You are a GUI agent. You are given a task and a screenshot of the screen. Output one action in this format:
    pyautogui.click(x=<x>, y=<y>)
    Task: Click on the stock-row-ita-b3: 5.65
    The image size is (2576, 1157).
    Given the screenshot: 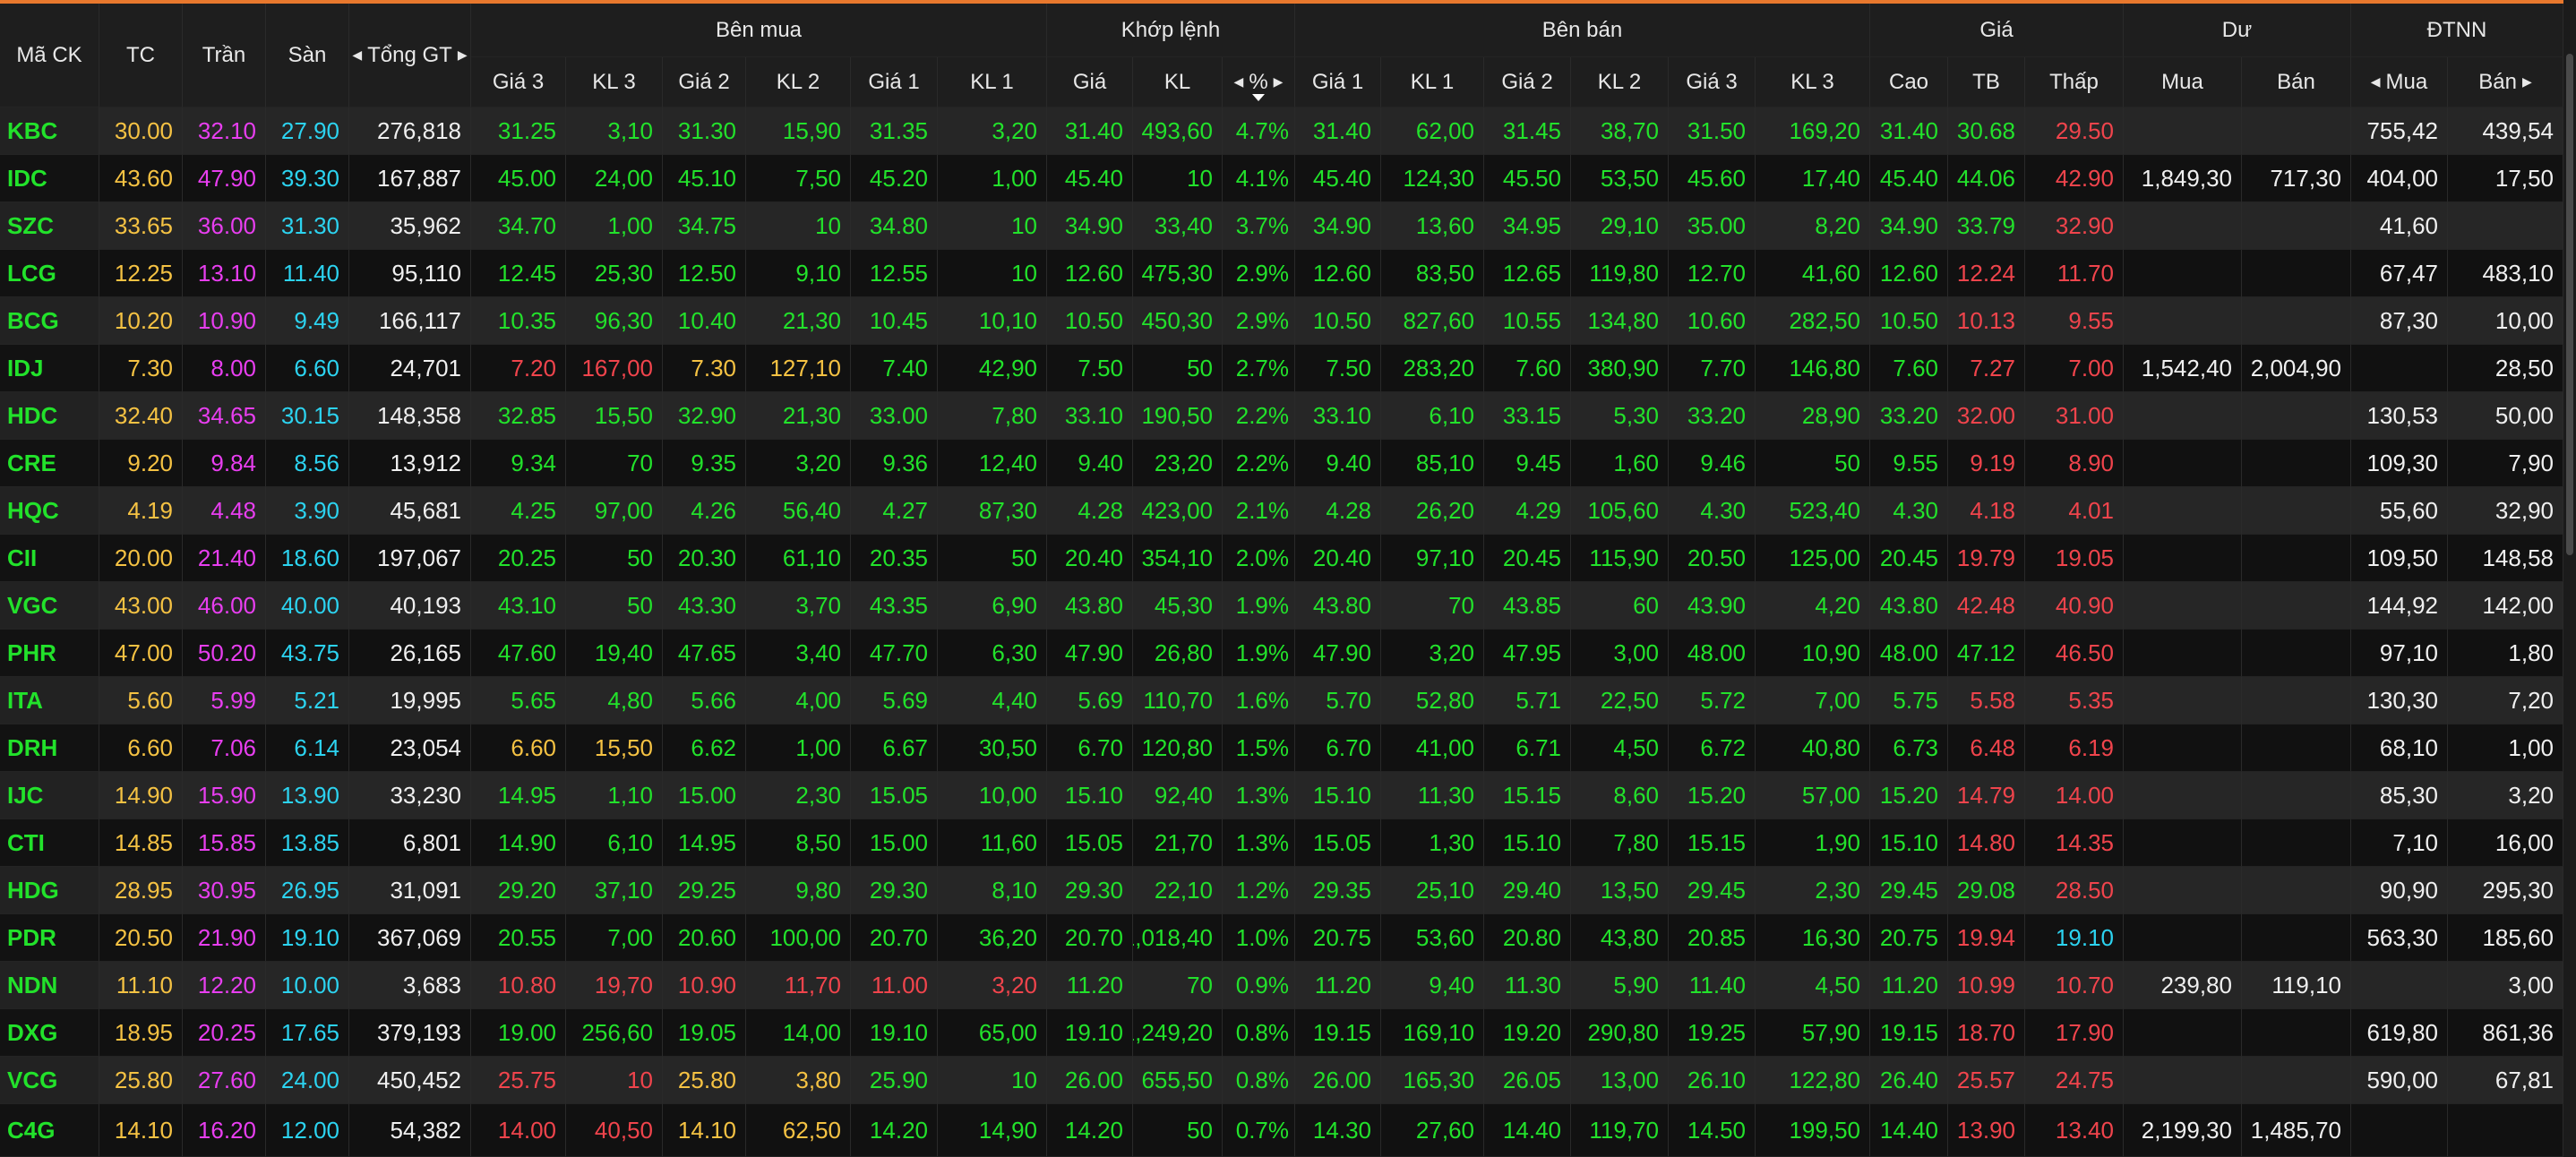 What is the action you would take?
    pyautogui.click(x=518, y=700)
    